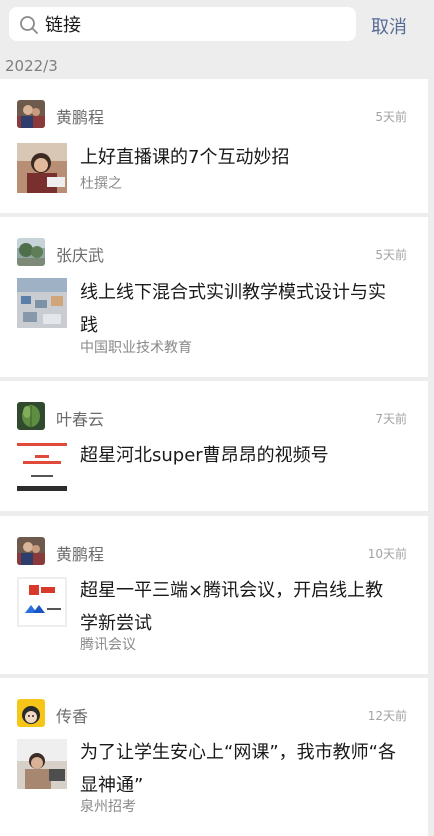 This screenshot has width=434, height=836. Describe the element at coordinates (204, 455) in the screenshot. I see `article-title: 超星河北super曹昂昂的视频号` at that location.